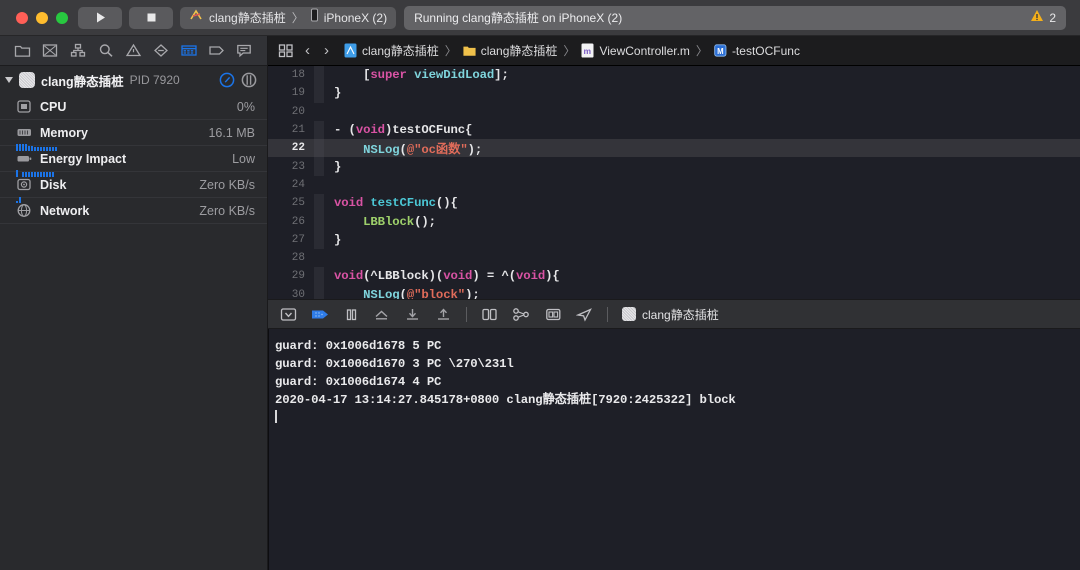 This screenshot has height=570, width=1080. I want to click on code-token: )testOCFunc{, so click(428, 130).